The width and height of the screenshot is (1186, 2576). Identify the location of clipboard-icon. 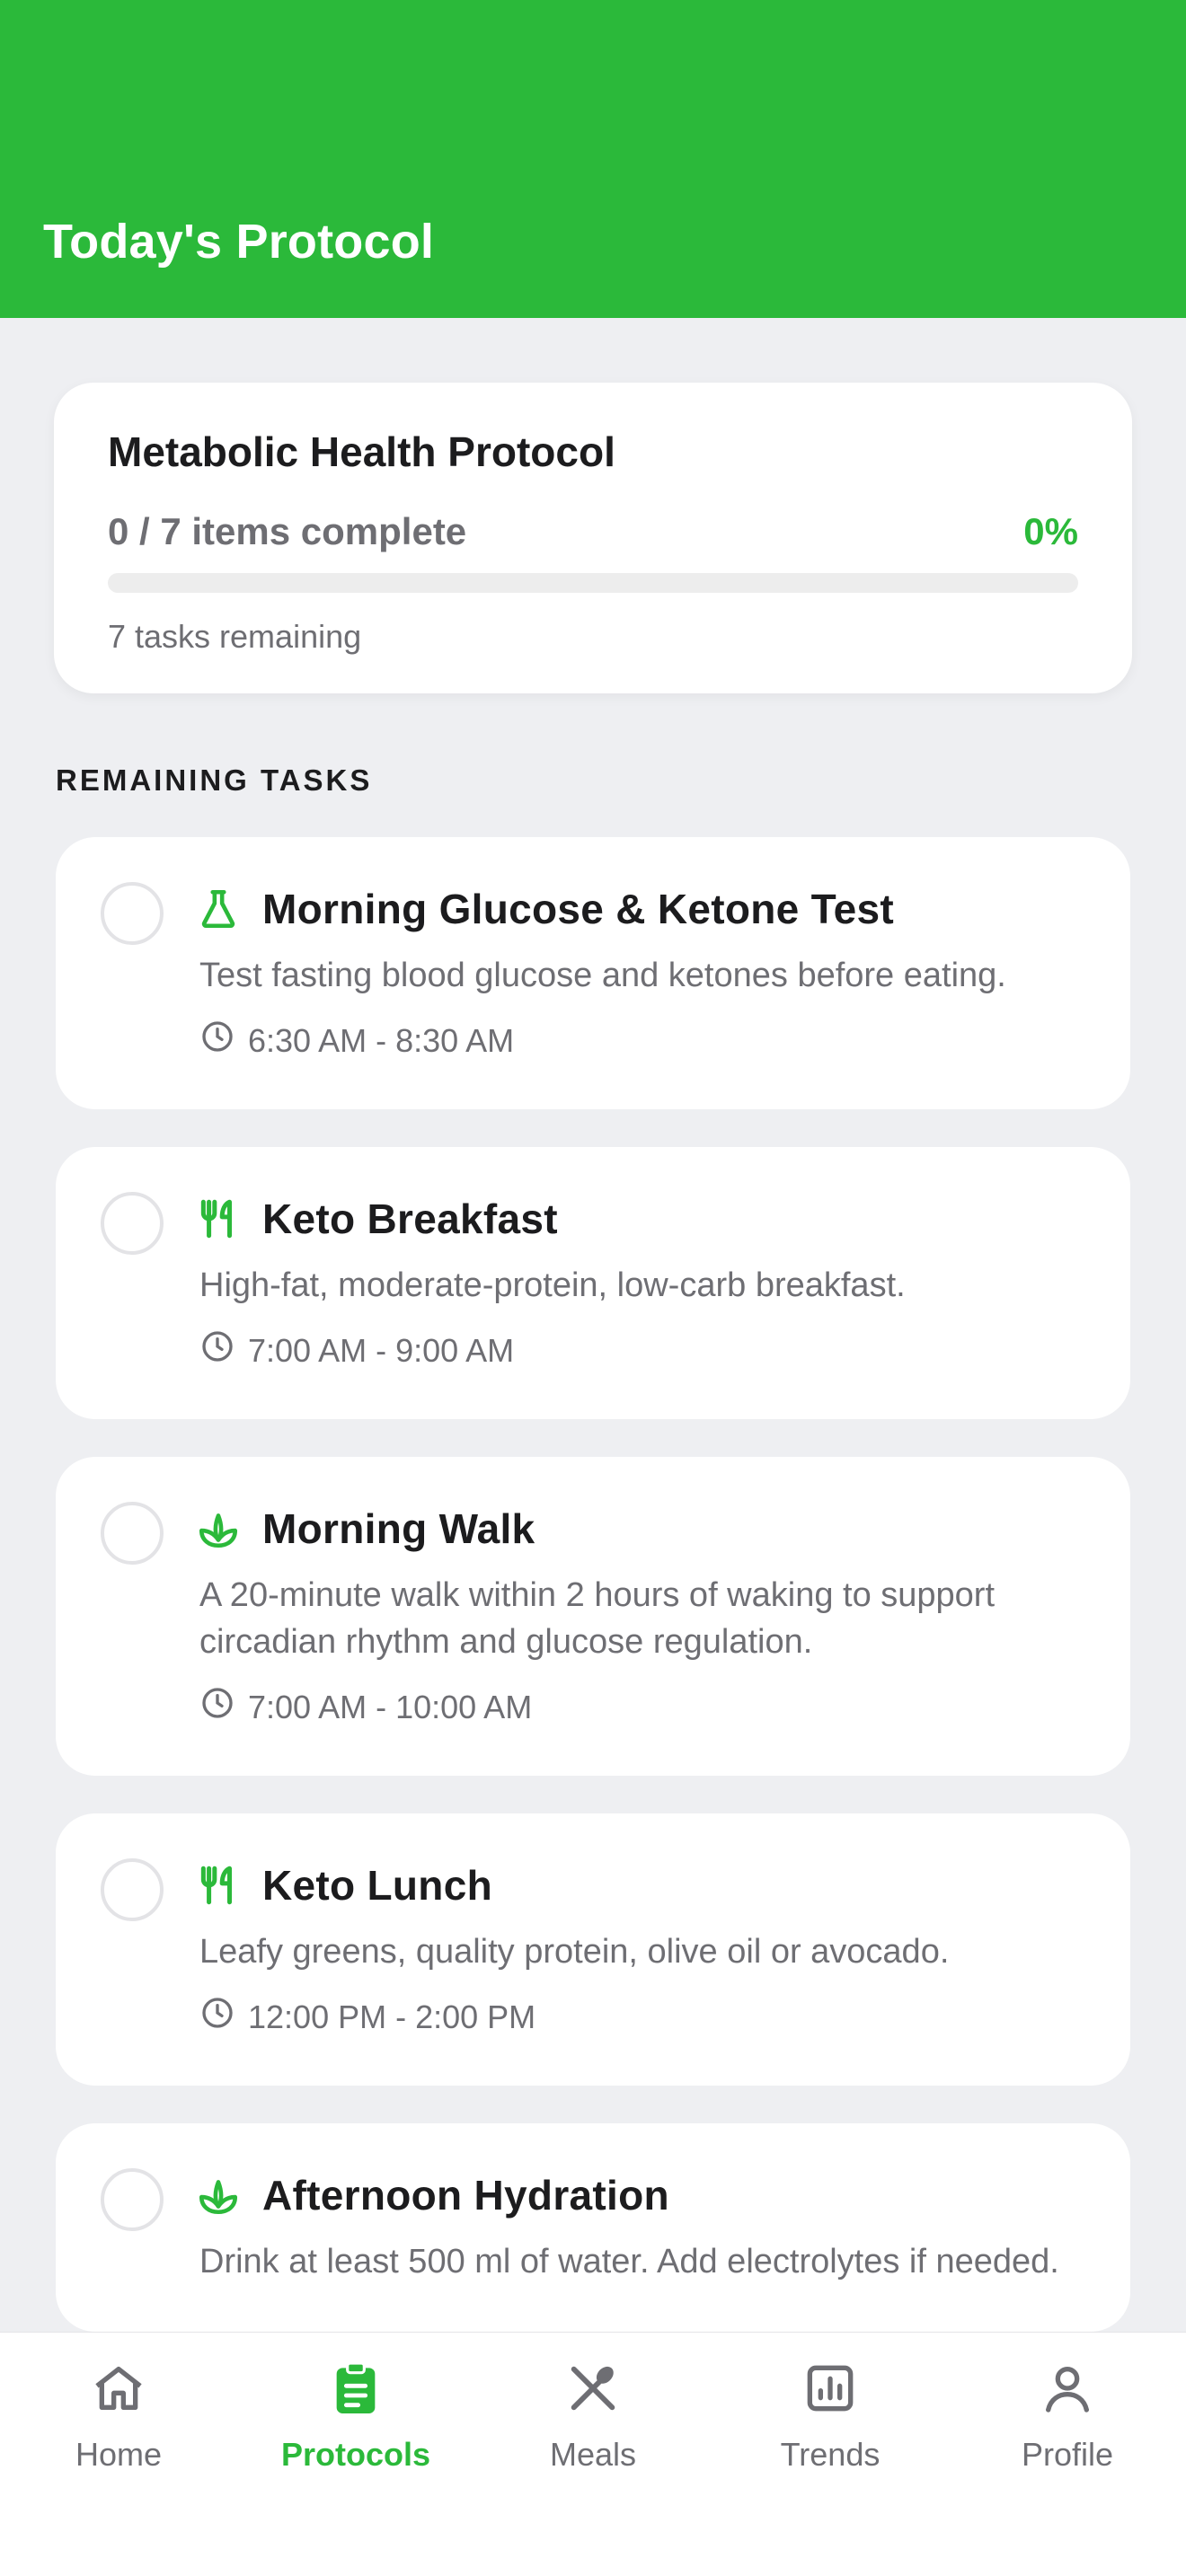
(356, 2391).